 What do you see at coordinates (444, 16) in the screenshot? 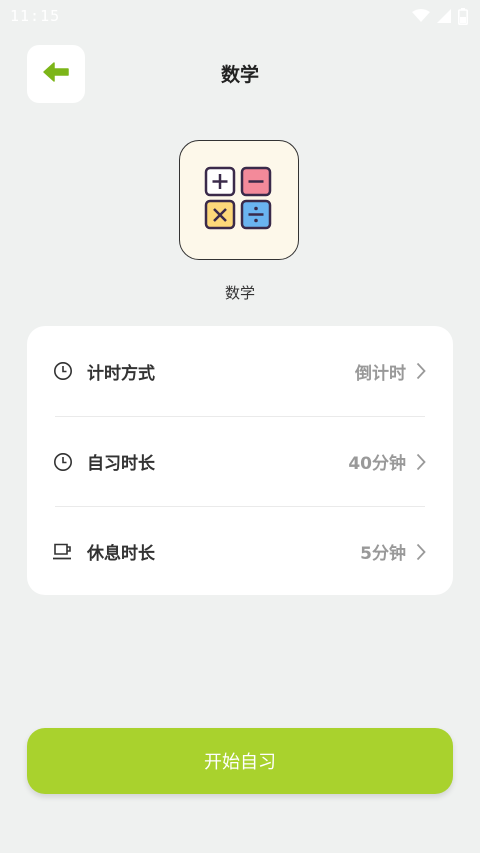
I see `signal-icon` at bounding box center [444, 16].